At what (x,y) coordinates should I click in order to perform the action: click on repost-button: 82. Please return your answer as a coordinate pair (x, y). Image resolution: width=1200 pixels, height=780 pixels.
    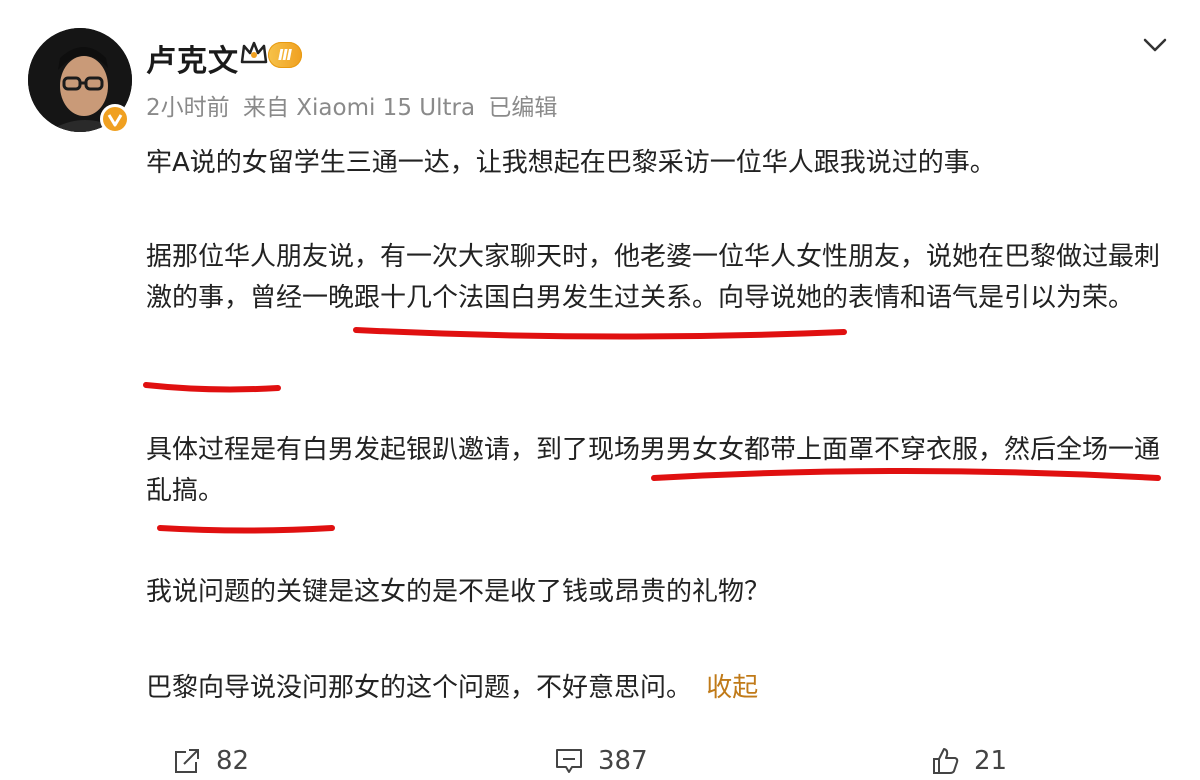
    Looking at the image, I should click on (210, 761).